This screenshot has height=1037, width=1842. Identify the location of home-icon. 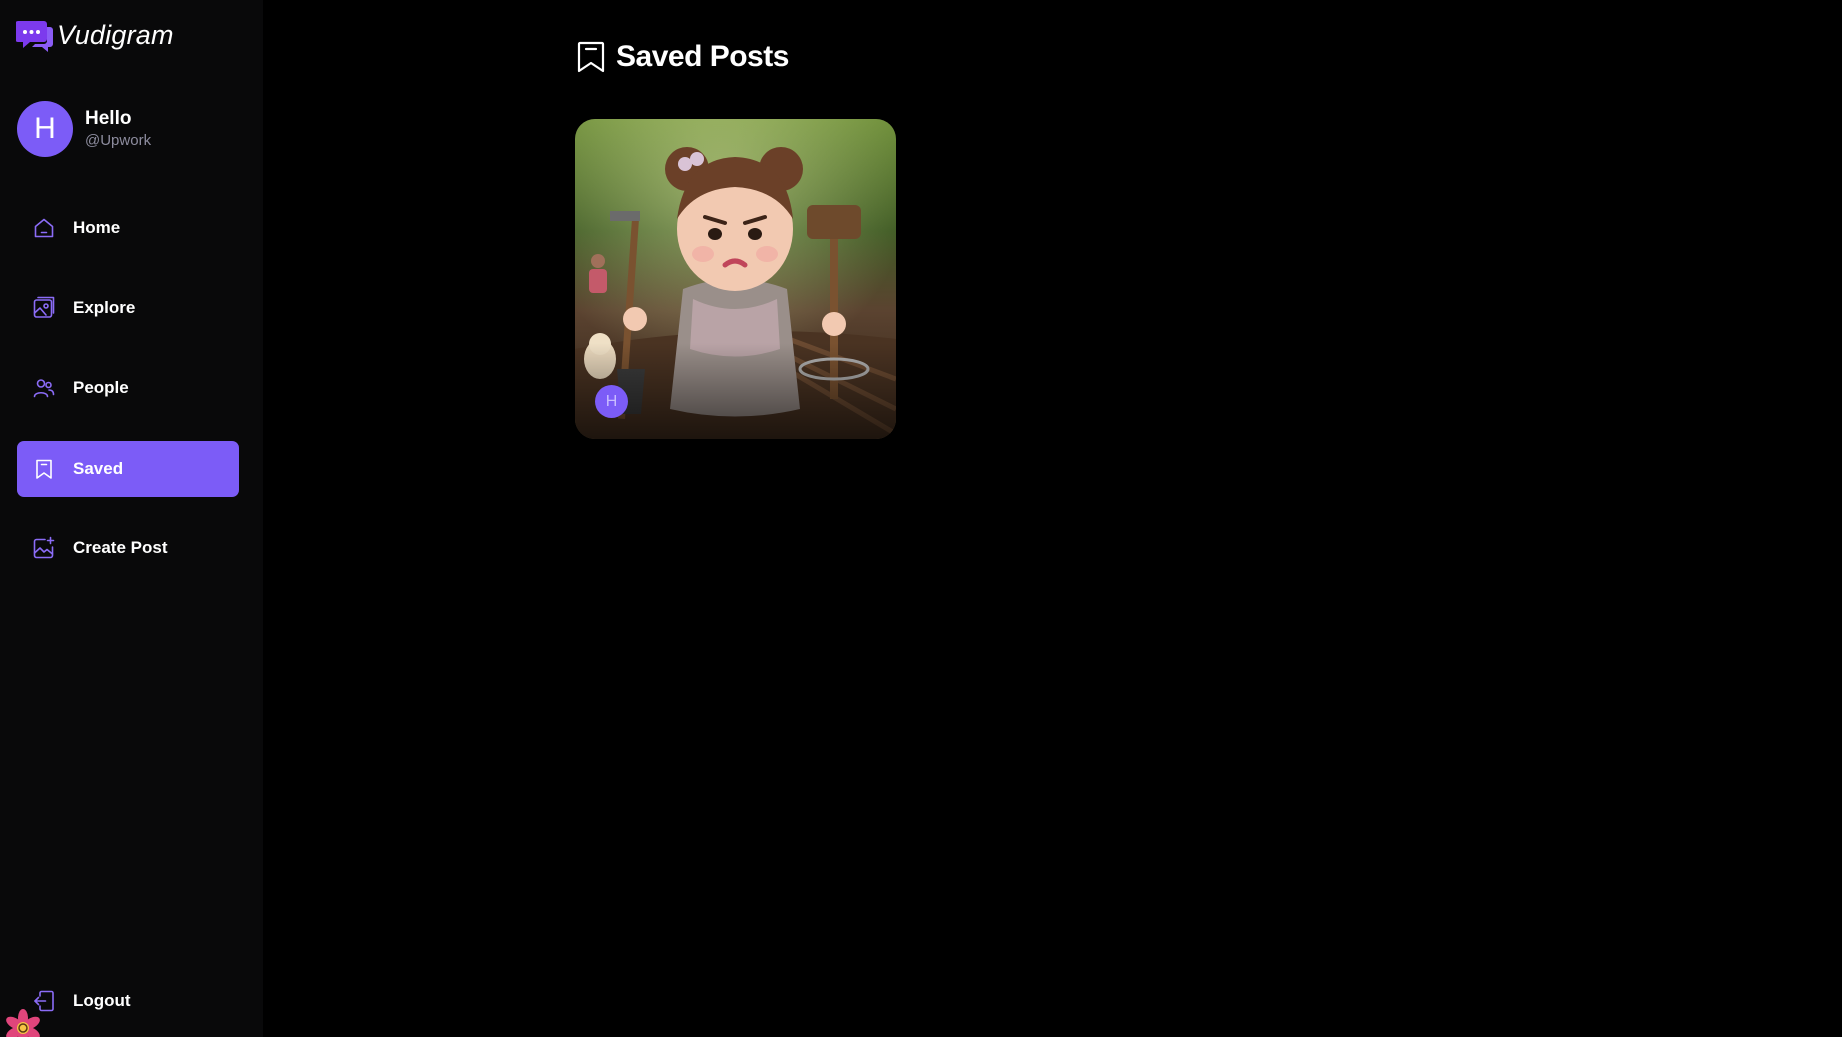
(44, 228).